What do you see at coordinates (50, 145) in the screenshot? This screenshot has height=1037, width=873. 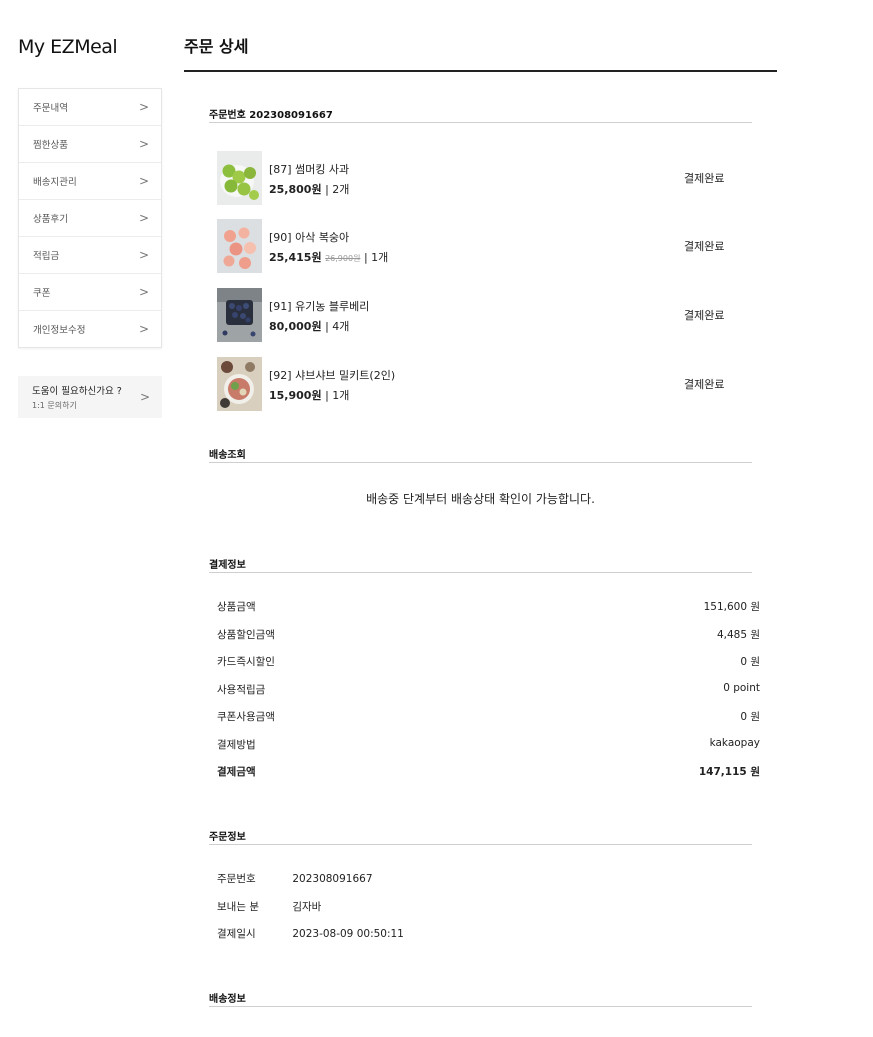 I see `sidebar-item-label: 찜한상품` at bounding box center [50, 145].